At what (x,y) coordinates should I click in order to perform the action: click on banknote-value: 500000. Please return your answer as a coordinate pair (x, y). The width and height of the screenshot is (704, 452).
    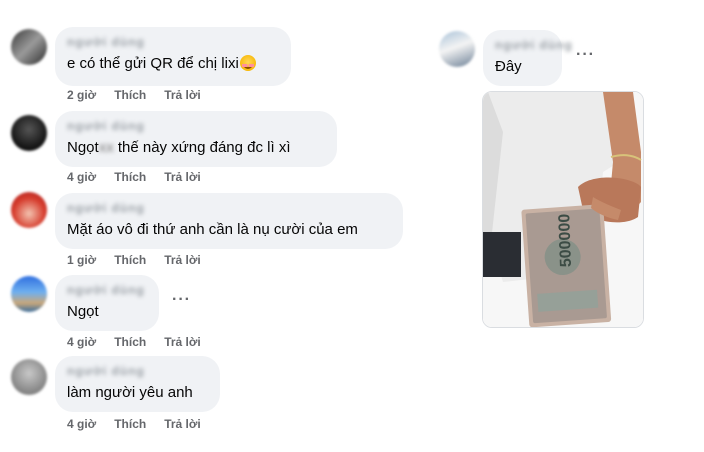
    Looking at the image, I should click on (565, 240).